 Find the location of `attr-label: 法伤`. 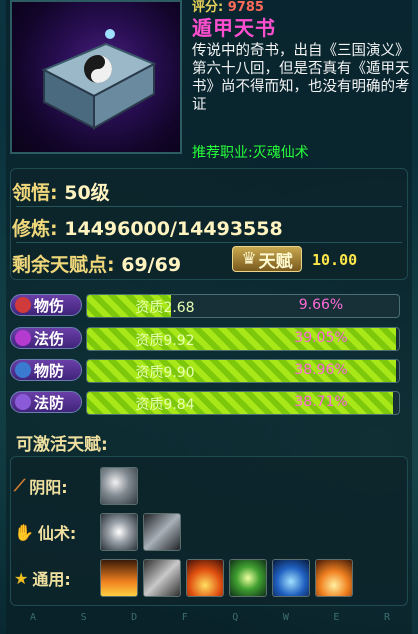

attr-label: 法伤 is located at coordinates (49, 338).